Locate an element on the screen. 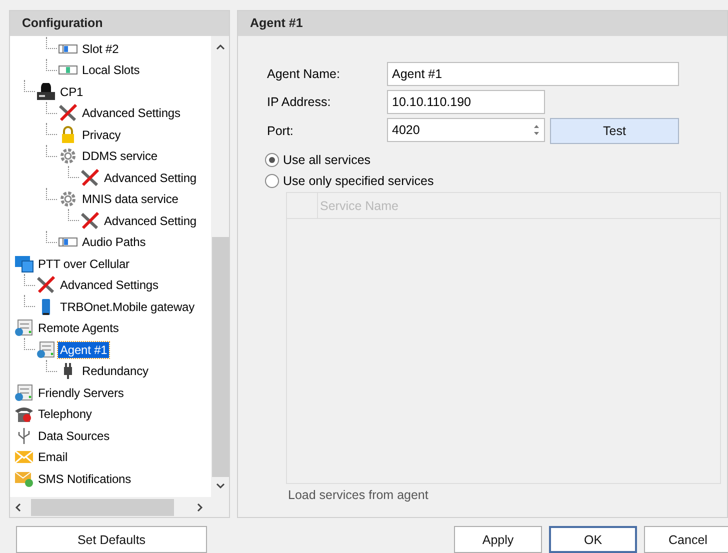 Image resolution: width=728 pixels, height=553 pixels. dialog-button: Apply is located at coordinates (498, 539).